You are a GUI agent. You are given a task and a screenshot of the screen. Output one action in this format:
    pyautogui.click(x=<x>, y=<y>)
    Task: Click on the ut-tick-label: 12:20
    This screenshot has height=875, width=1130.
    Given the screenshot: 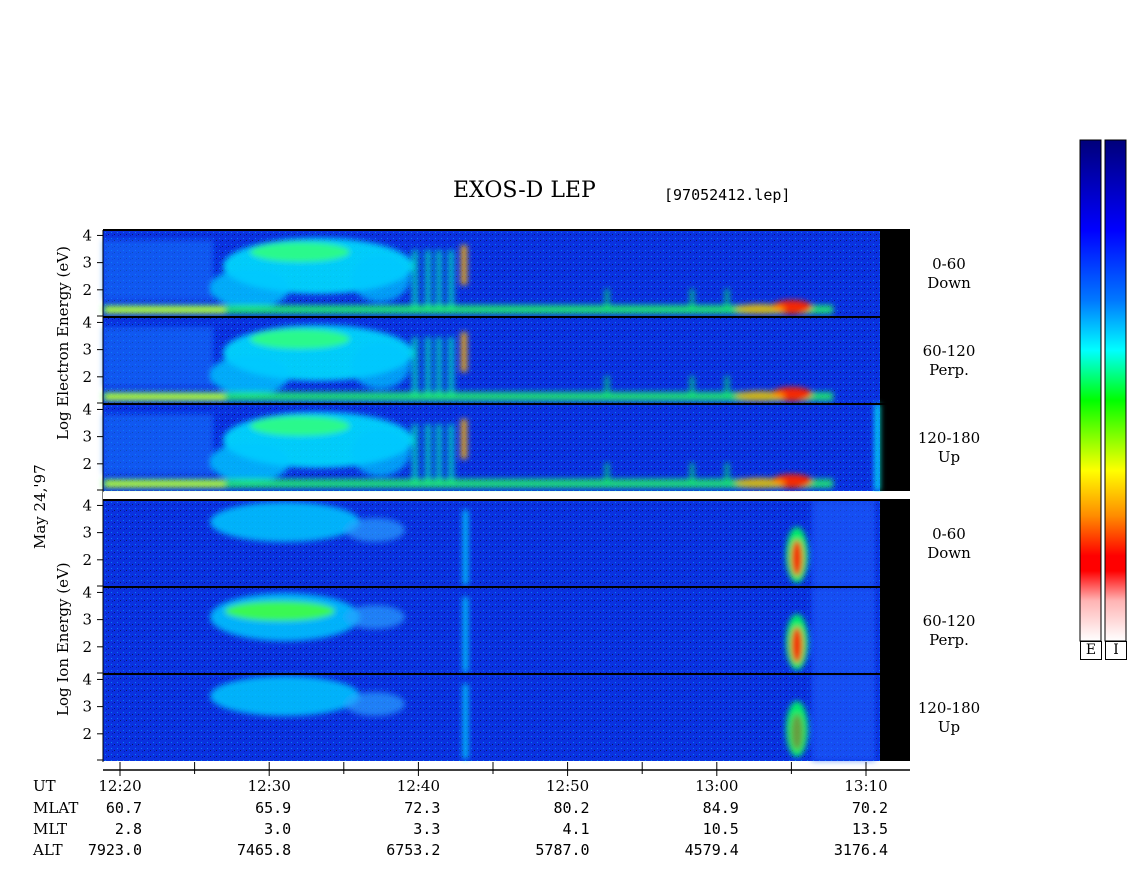 What is the action you would take?
    pyautogui.click(x=120, y=786)
    